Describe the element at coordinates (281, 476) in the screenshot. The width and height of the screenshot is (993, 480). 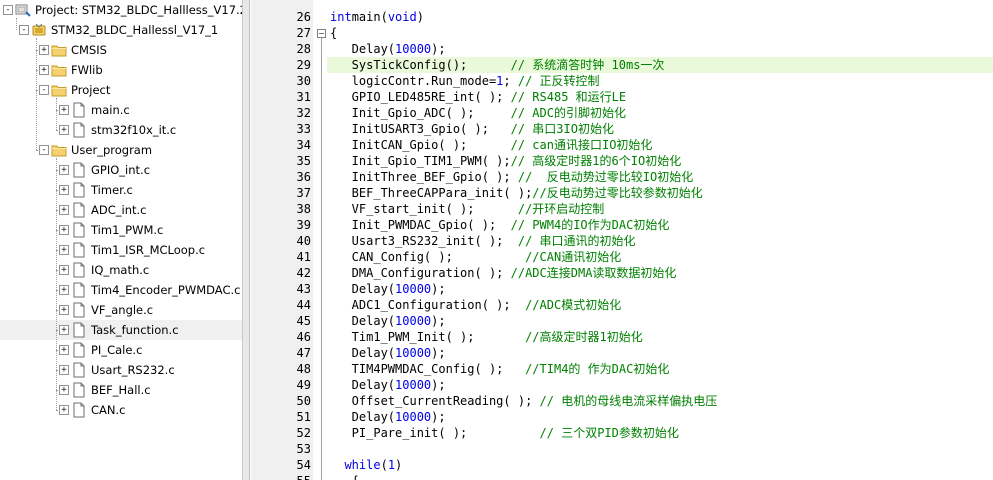
I see `line-number: 55` at that location.